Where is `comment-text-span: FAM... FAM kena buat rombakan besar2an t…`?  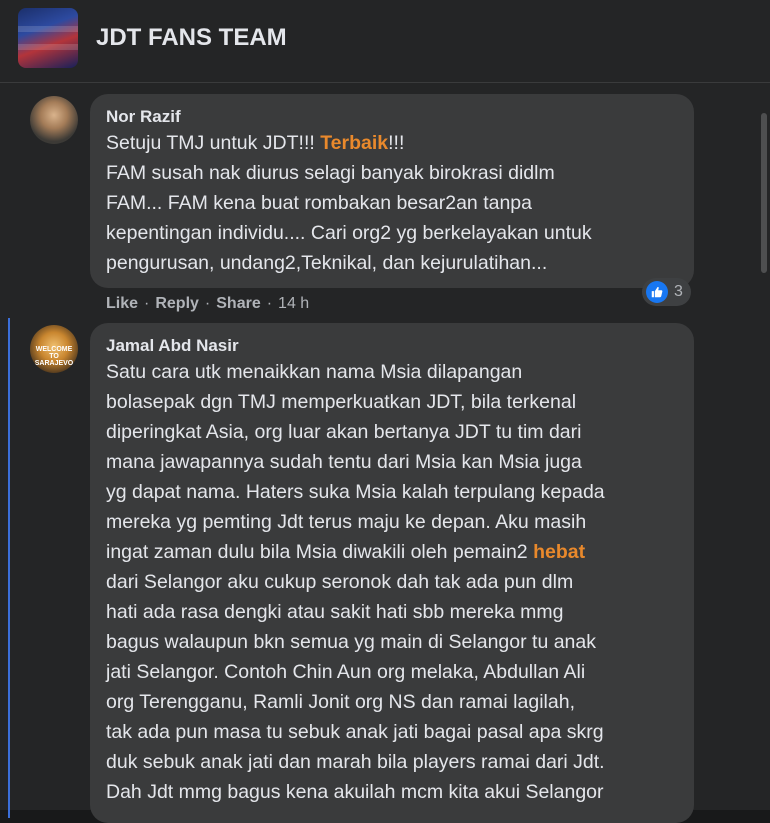
comment-text-span: FAM... FAM kena buat rombakan besar2an t… is located at coordinates (319, 203).